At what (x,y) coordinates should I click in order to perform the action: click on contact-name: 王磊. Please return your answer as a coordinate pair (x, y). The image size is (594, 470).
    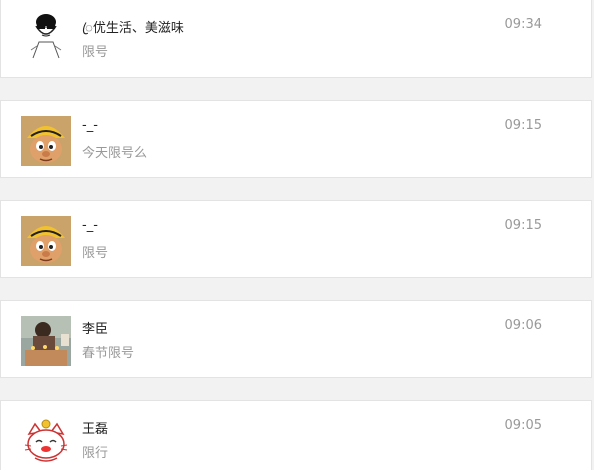
    Looking at the image, I should click on (95, 429).